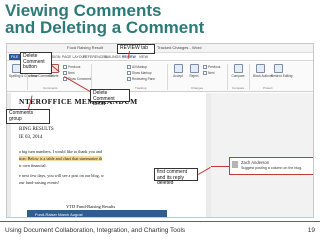  What do you see at coordinates (197, 88) in the screenshot?
I see `changes-group-label: Changes` at bounding box center [197, 88].